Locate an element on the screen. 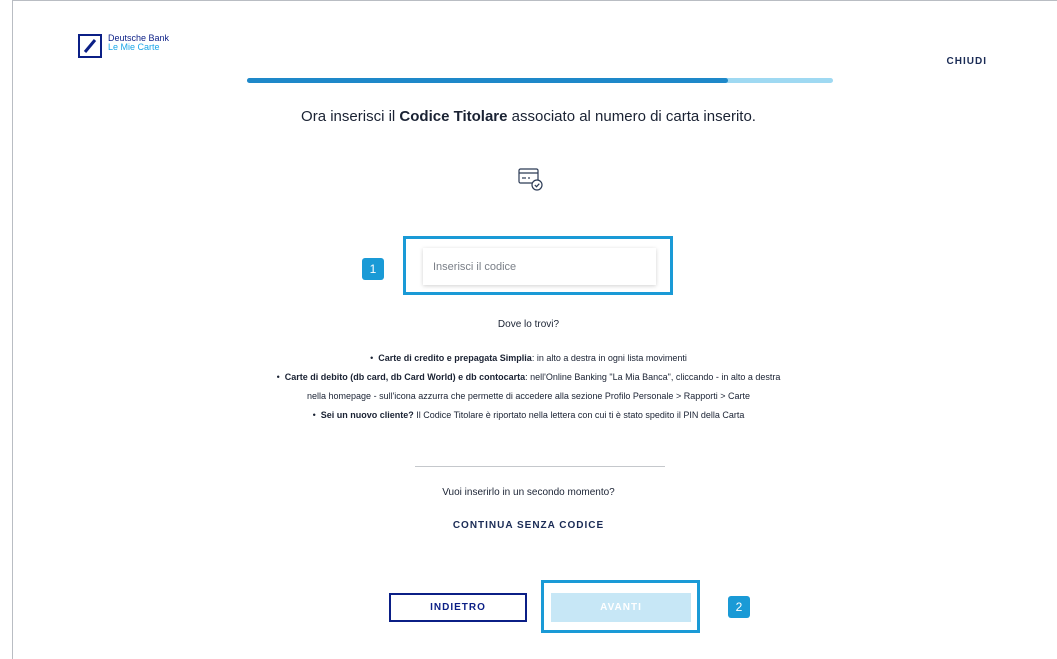 The height and width of the screenshot is (659, 1057). callout-badge-1: 1 is located at coordinates (373, 269).